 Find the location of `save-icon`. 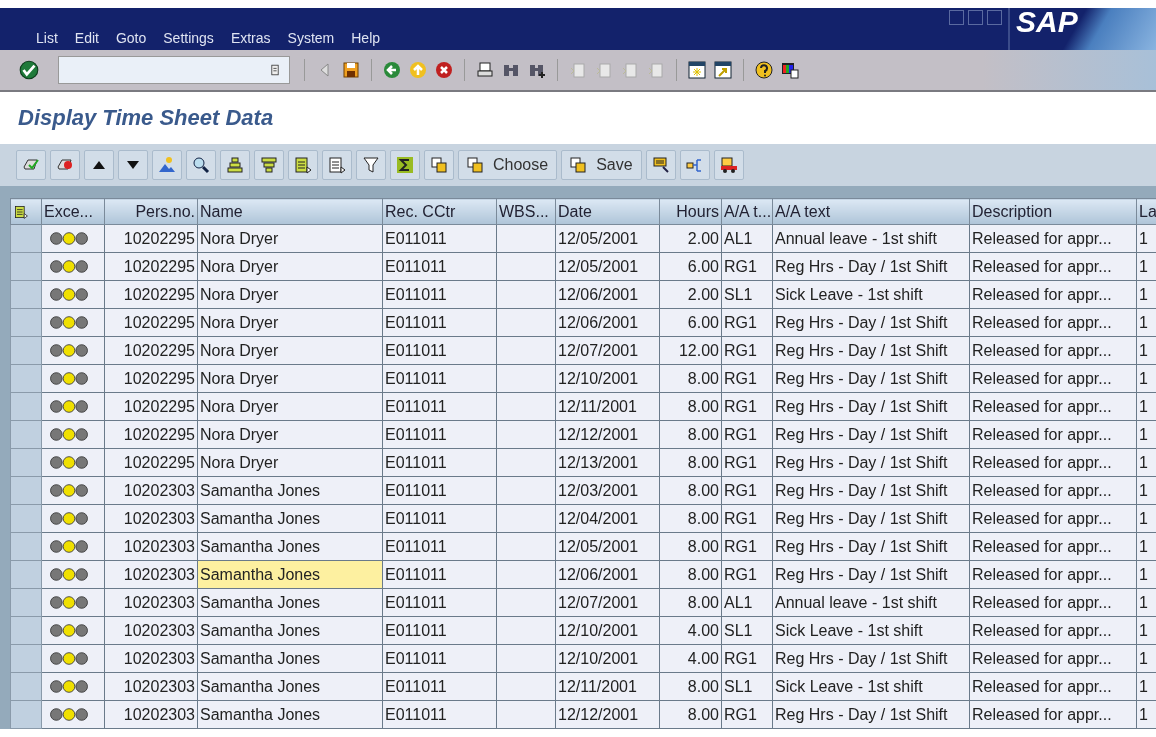

save-icon is located at coordinates (351, 70).